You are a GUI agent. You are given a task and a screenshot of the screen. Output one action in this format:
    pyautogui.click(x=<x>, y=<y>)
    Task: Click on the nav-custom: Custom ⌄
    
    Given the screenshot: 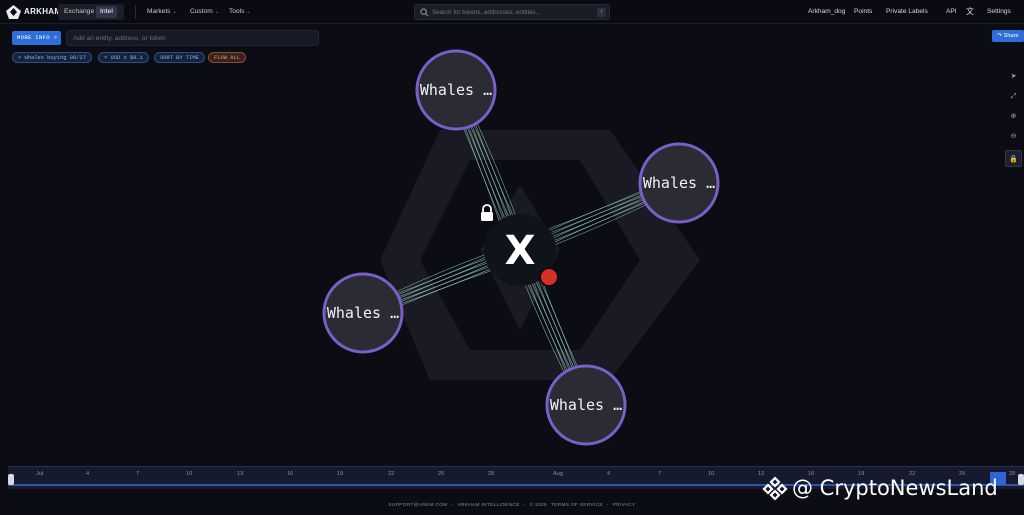 What is the action you would take?
    pyautogui.click(x=204, y=11)
    